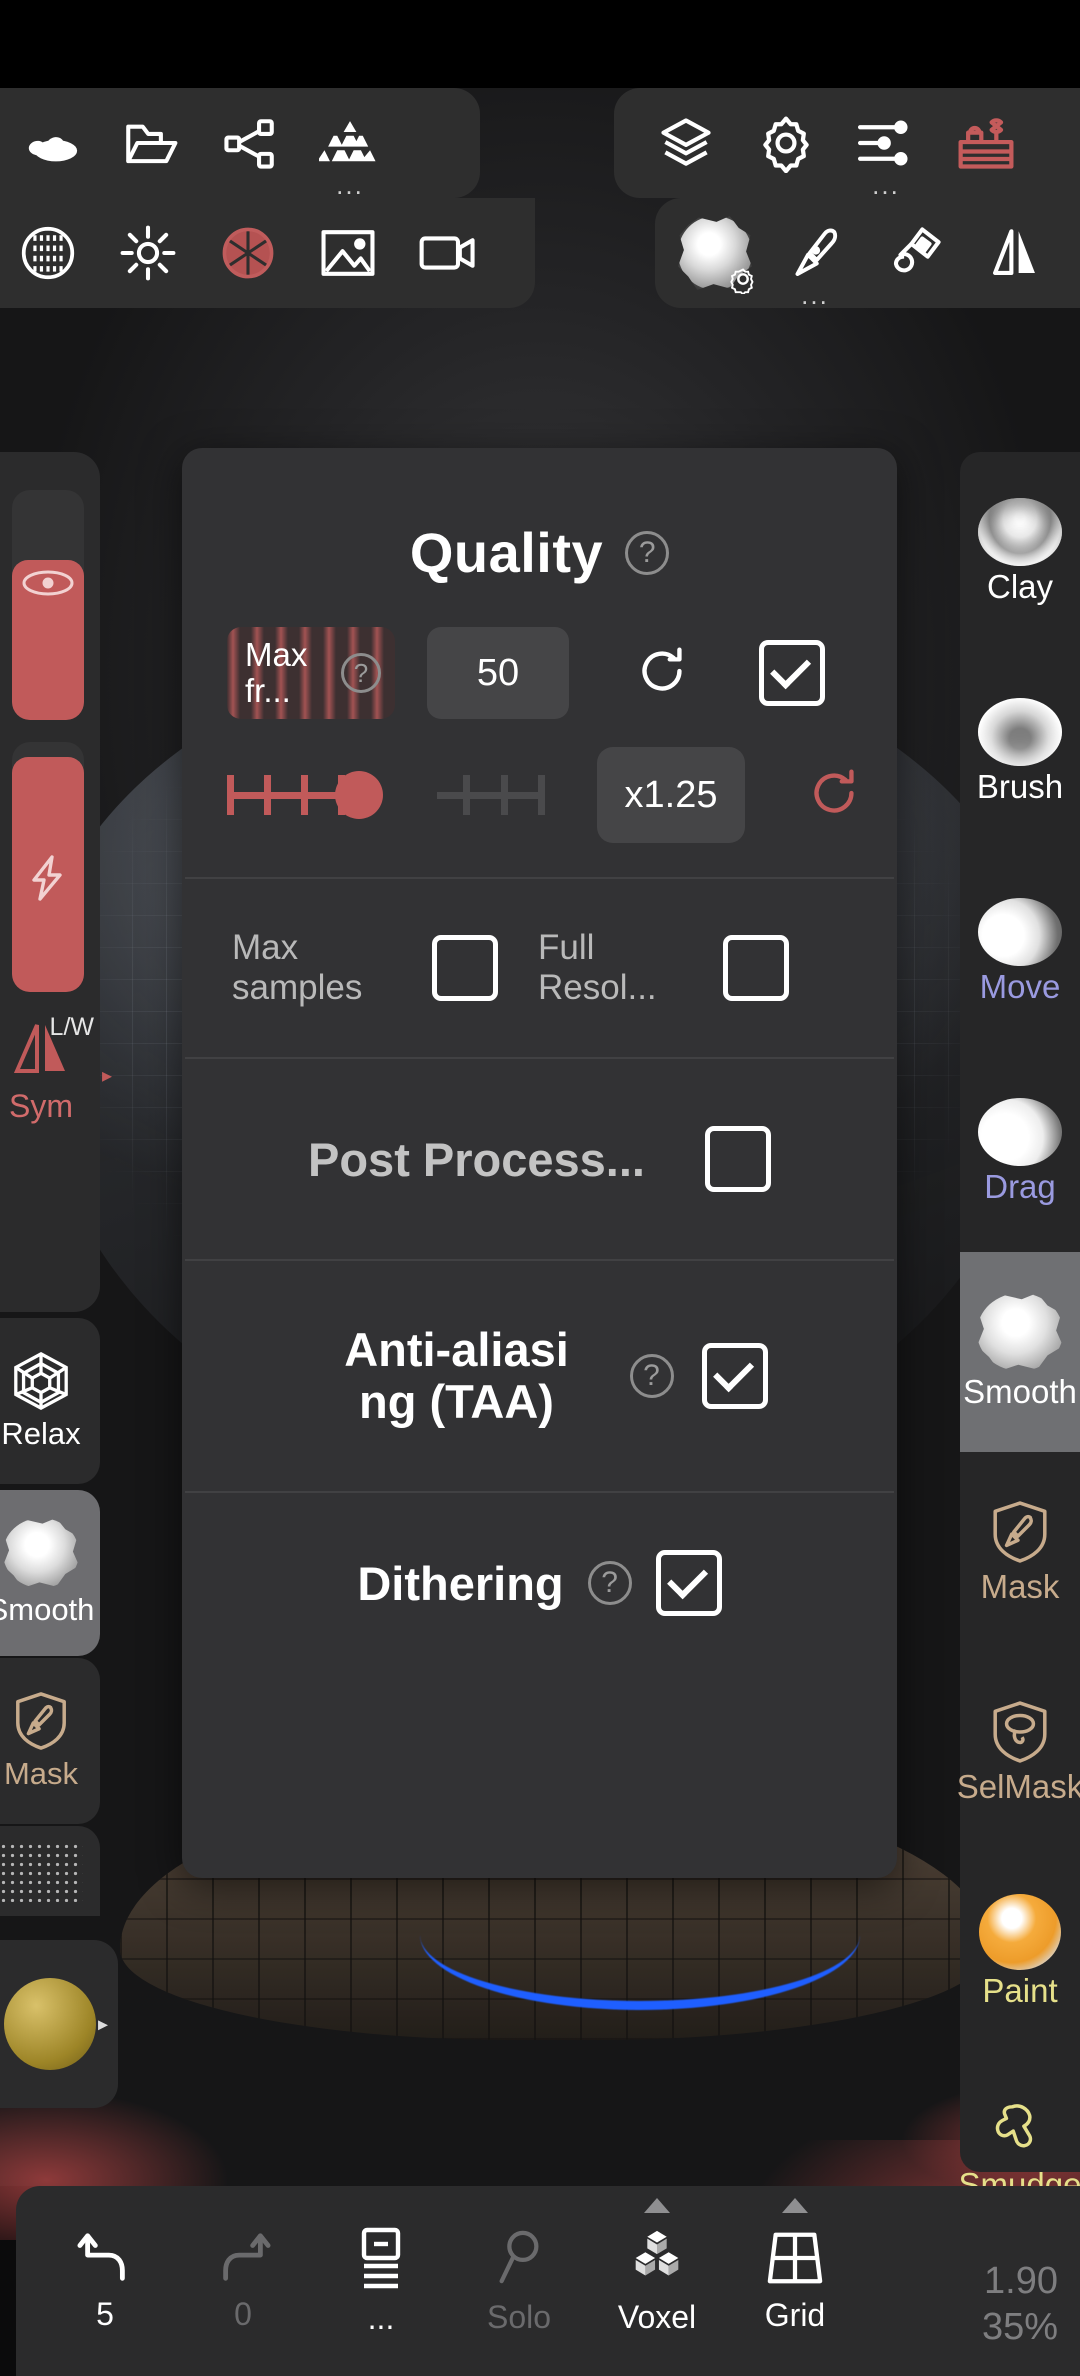 The height and width of the screenshot is (2376, 1080). Describe the element at coordinates (715, 253) in the screenshot. I see `smooth-brush-sphere-icon` at that location.